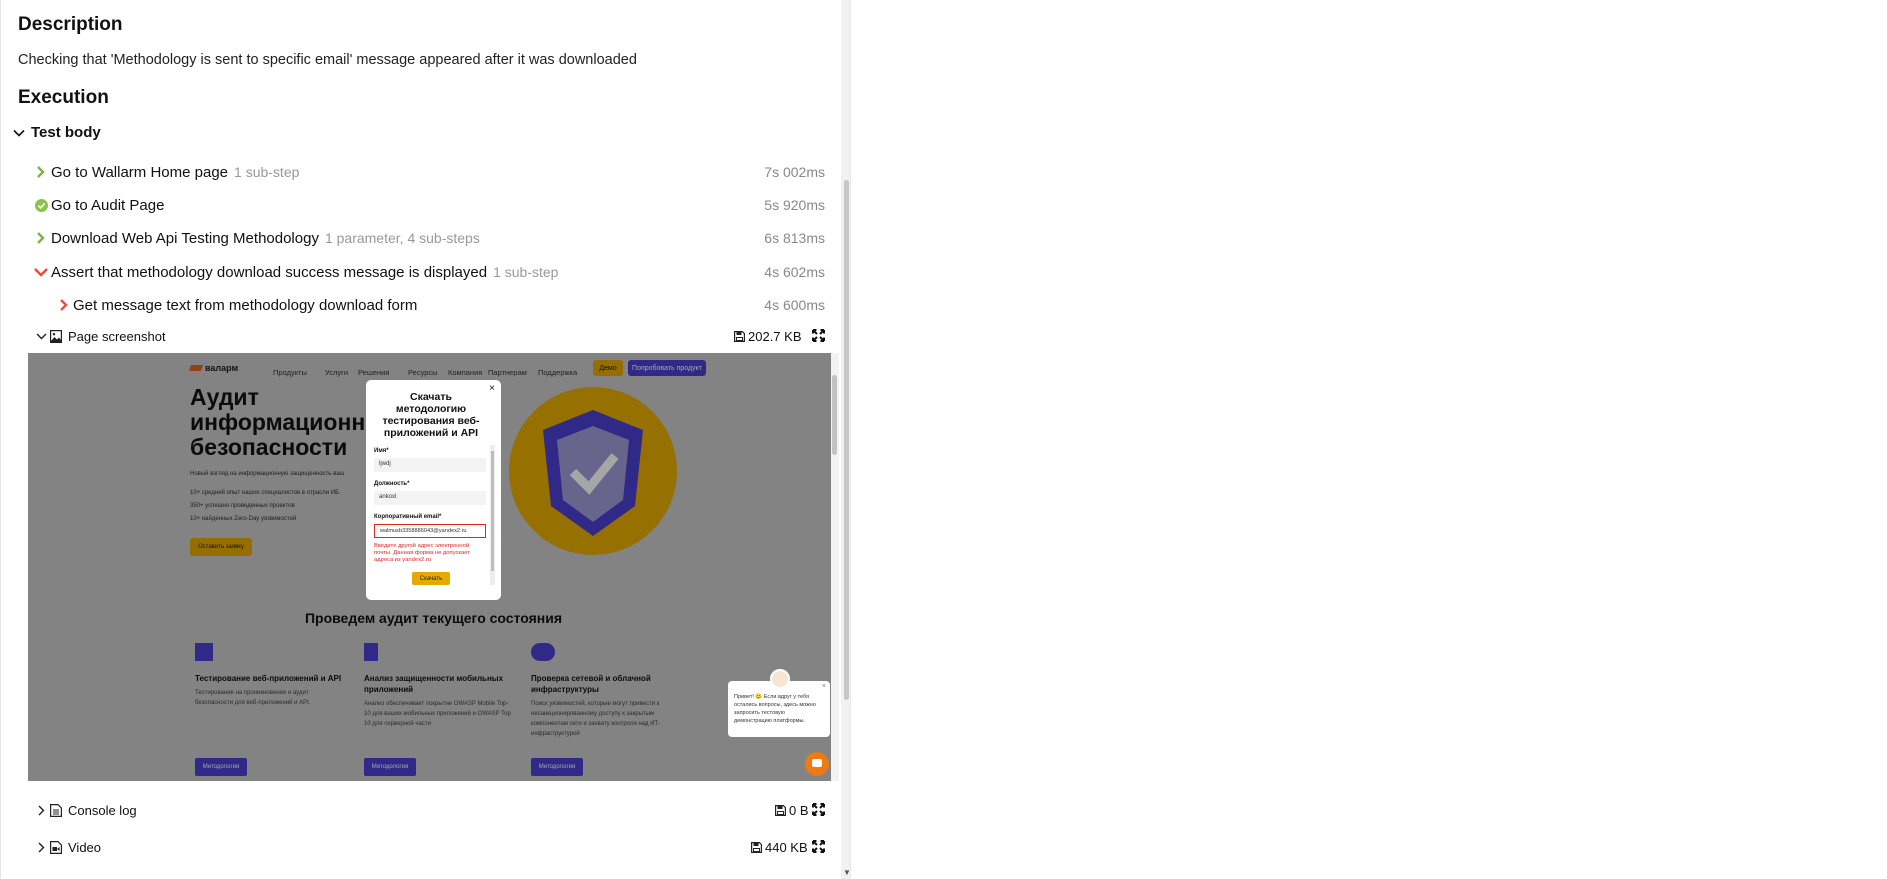 The height and width of the screenshot is (879, 1887). What do you see at coordinates (102, 810) in the screenshot?
I see `attachment-label: Console log` at bounding box center [102, 810].